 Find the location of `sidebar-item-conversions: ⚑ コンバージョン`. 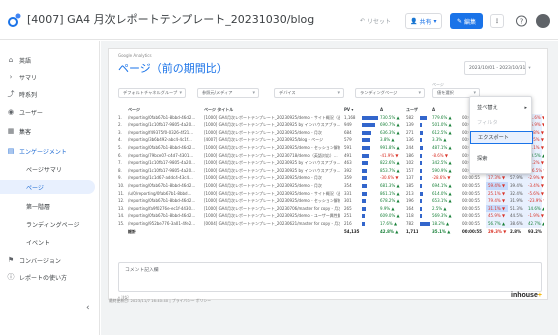

sidebar-item-conversions: ⚑ コンバージョン is located at coordinates (50, 260).